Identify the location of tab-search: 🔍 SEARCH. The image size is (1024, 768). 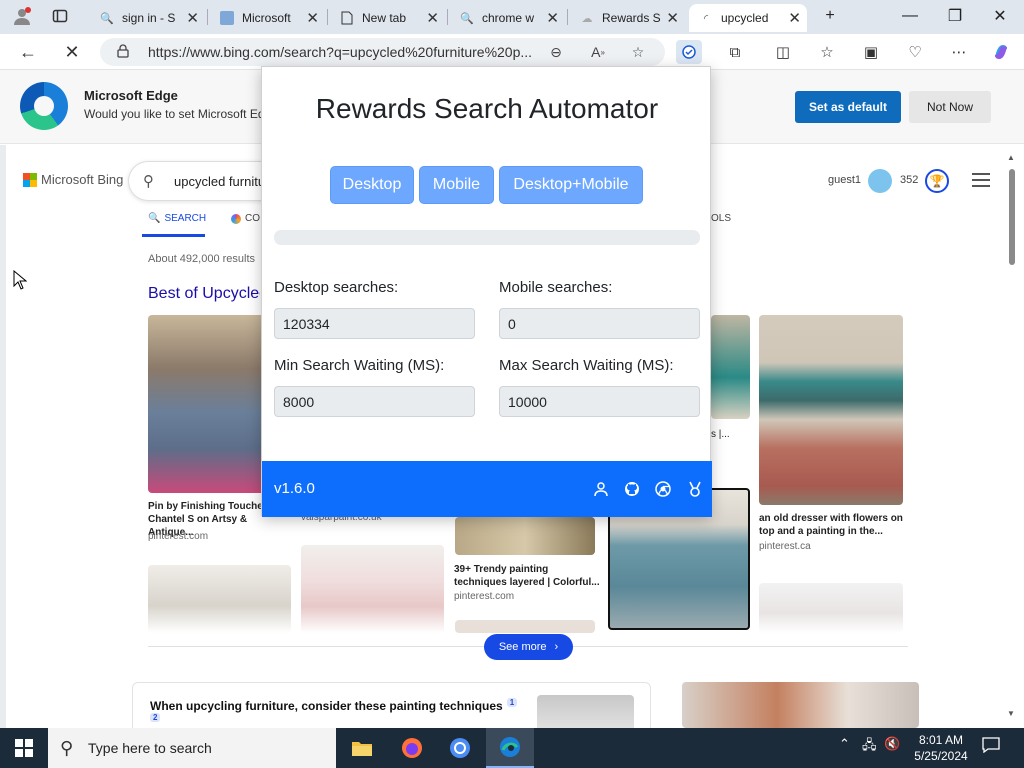
(177, 218).